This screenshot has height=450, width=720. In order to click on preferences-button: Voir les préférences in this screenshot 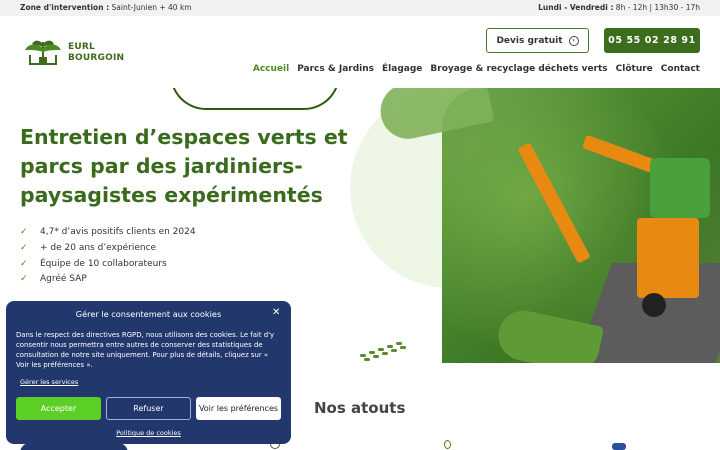, I will do `click(238, 408)`.